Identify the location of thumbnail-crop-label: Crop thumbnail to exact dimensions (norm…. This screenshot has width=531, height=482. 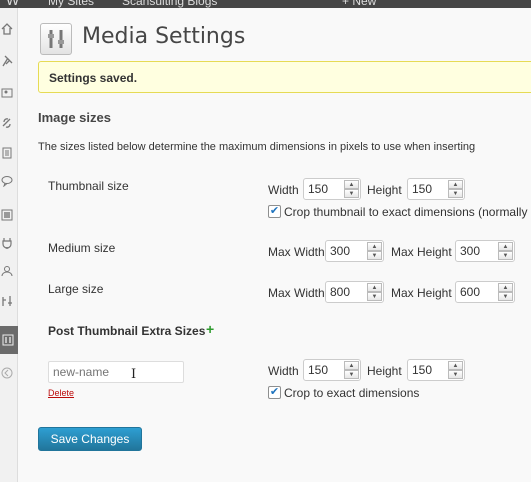
(406, 212).